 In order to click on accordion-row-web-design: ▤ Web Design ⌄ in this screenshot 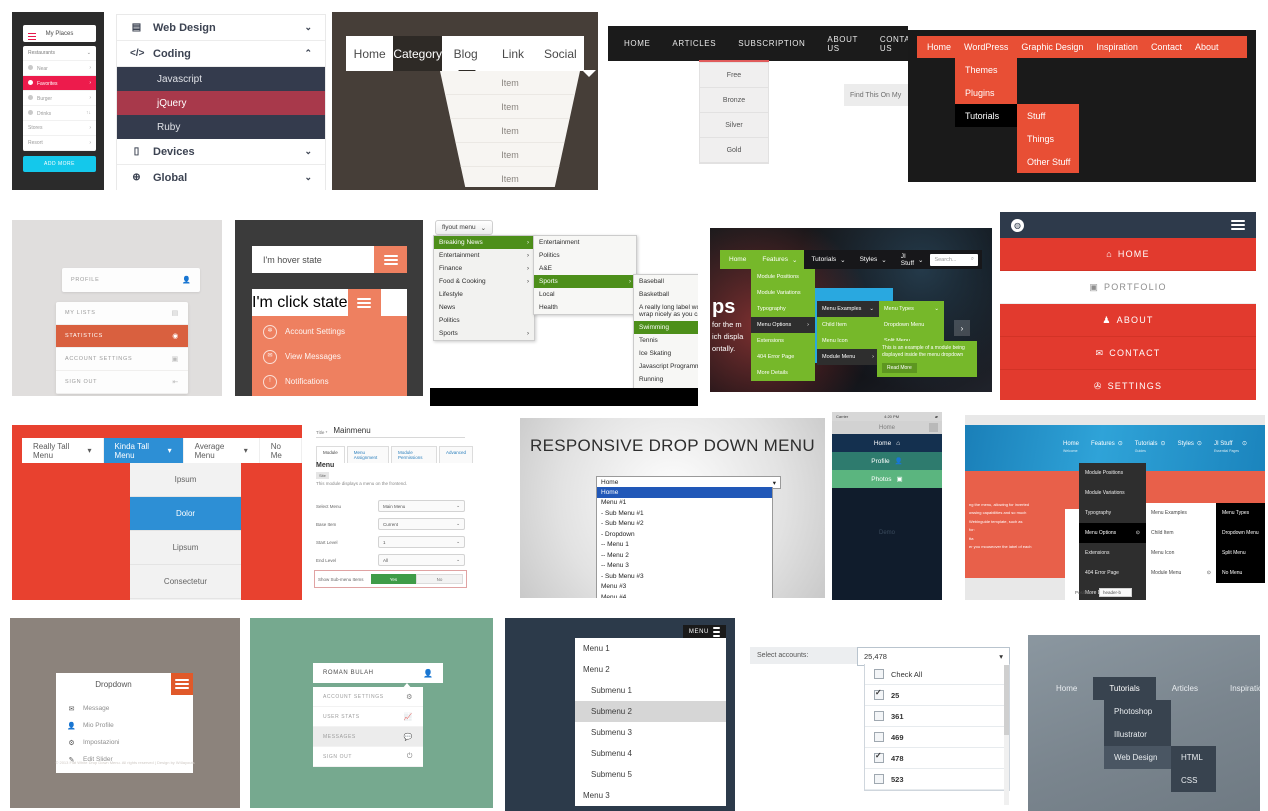, I will do `click(221, 28)`.